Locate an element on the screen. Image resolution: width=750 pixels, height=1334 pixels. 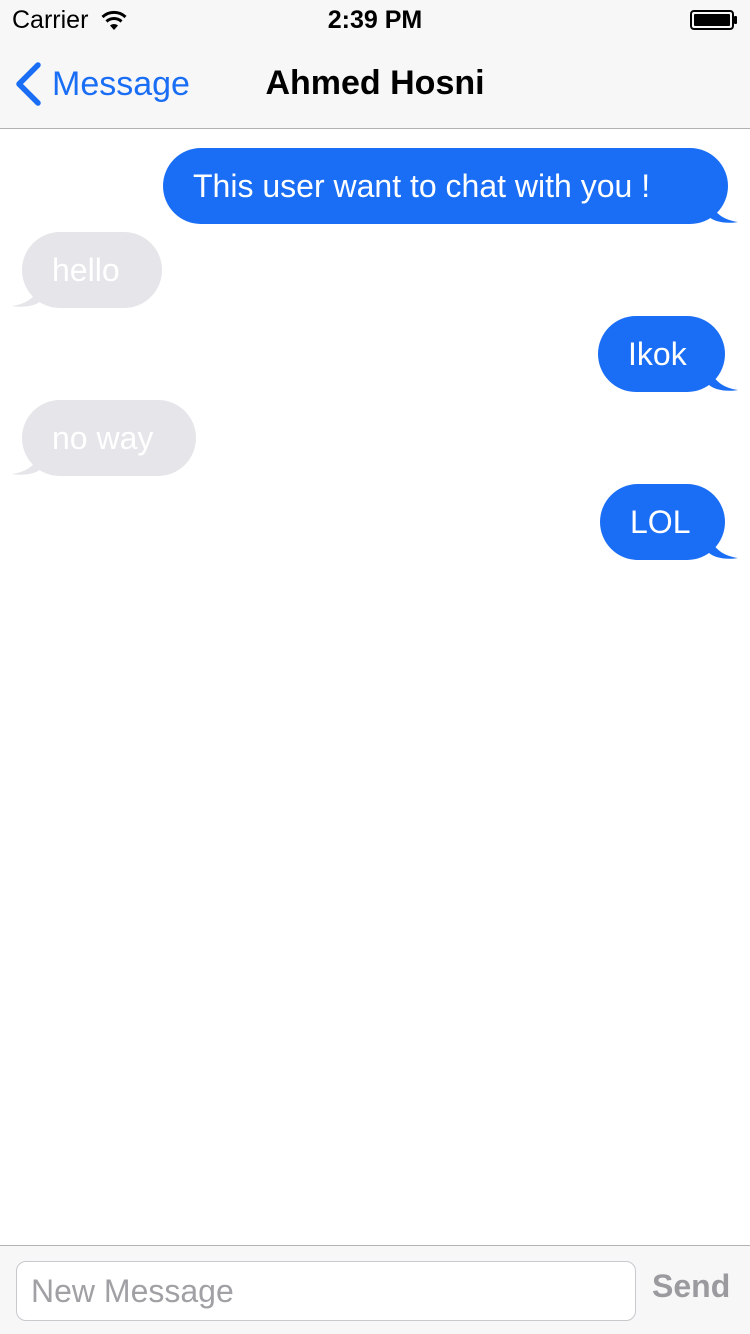
outgoing-message-bubble: This user want to chat with you ! is located at coordinates (445, 186).